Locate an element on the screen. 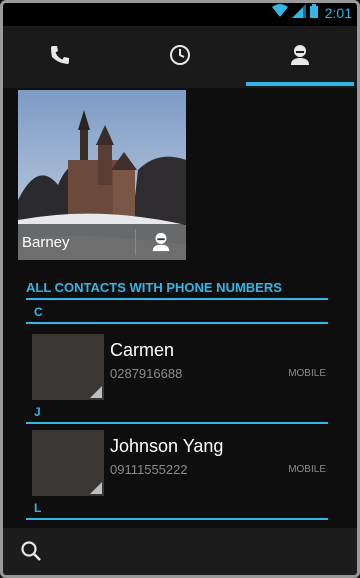 This screenshot has height=578, width=360. favorite-name: Barney is located at coordinates (46, 242).